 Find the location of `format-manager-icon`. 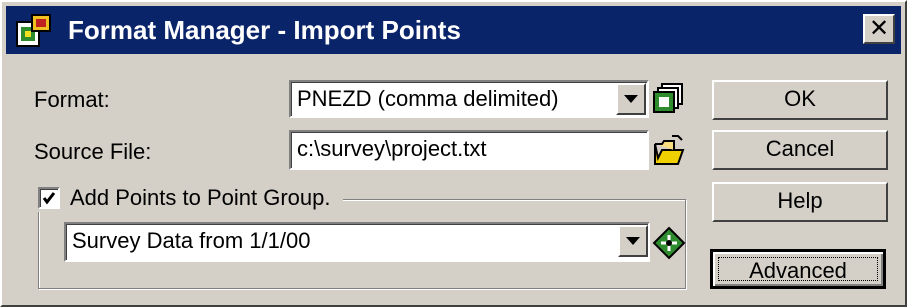

format-manager-icon is located at coordinates (33, 30).